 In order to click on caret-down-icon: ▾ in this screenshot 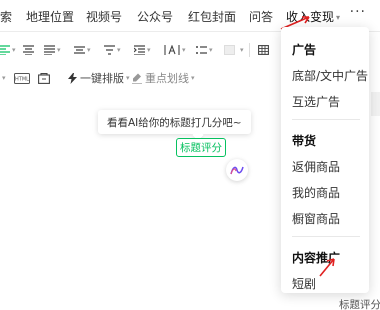, I will do `click(338, 17)`.